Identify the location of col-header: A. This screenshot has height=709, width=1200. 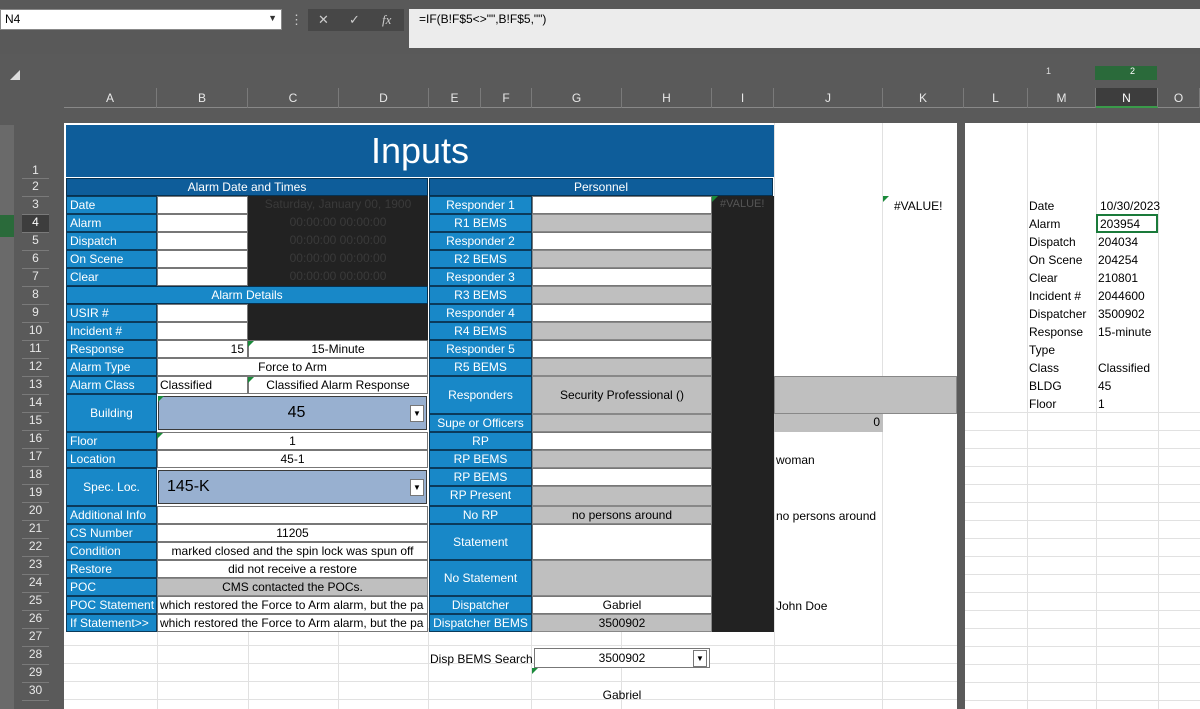
(110, 98).